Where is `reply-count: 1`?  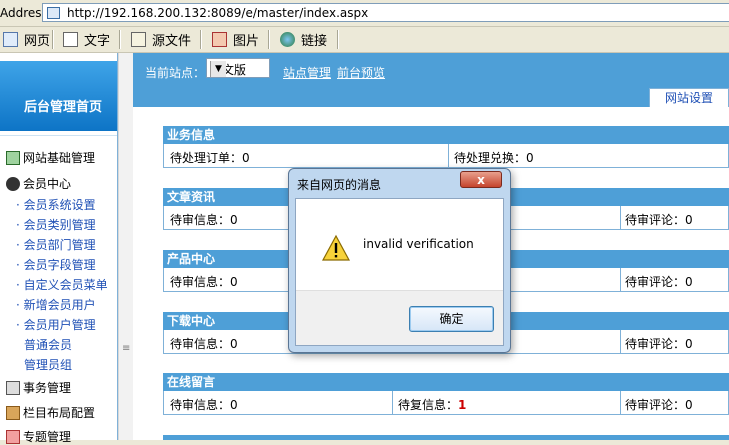 reply-count: 1 is located at coordinates (462, 405).